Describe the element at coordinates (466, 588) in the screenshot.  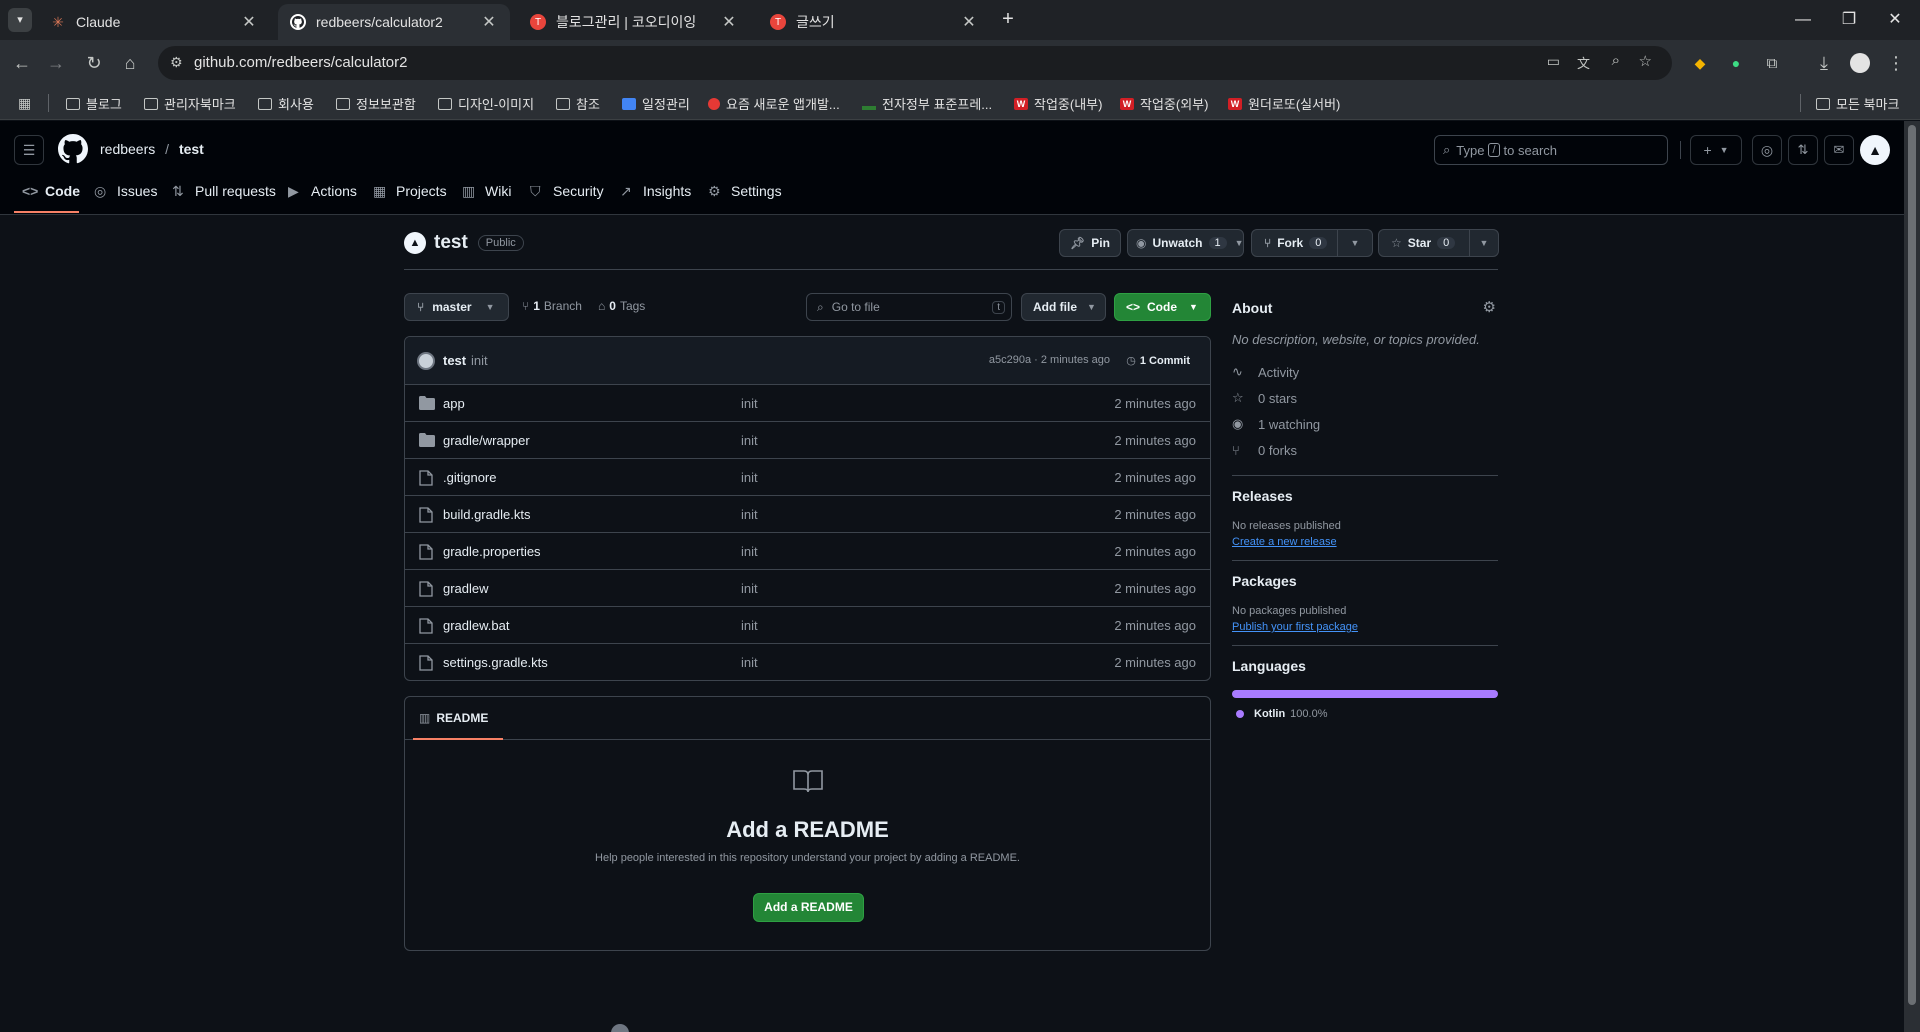
I see `file-name: gradlew` at that location.